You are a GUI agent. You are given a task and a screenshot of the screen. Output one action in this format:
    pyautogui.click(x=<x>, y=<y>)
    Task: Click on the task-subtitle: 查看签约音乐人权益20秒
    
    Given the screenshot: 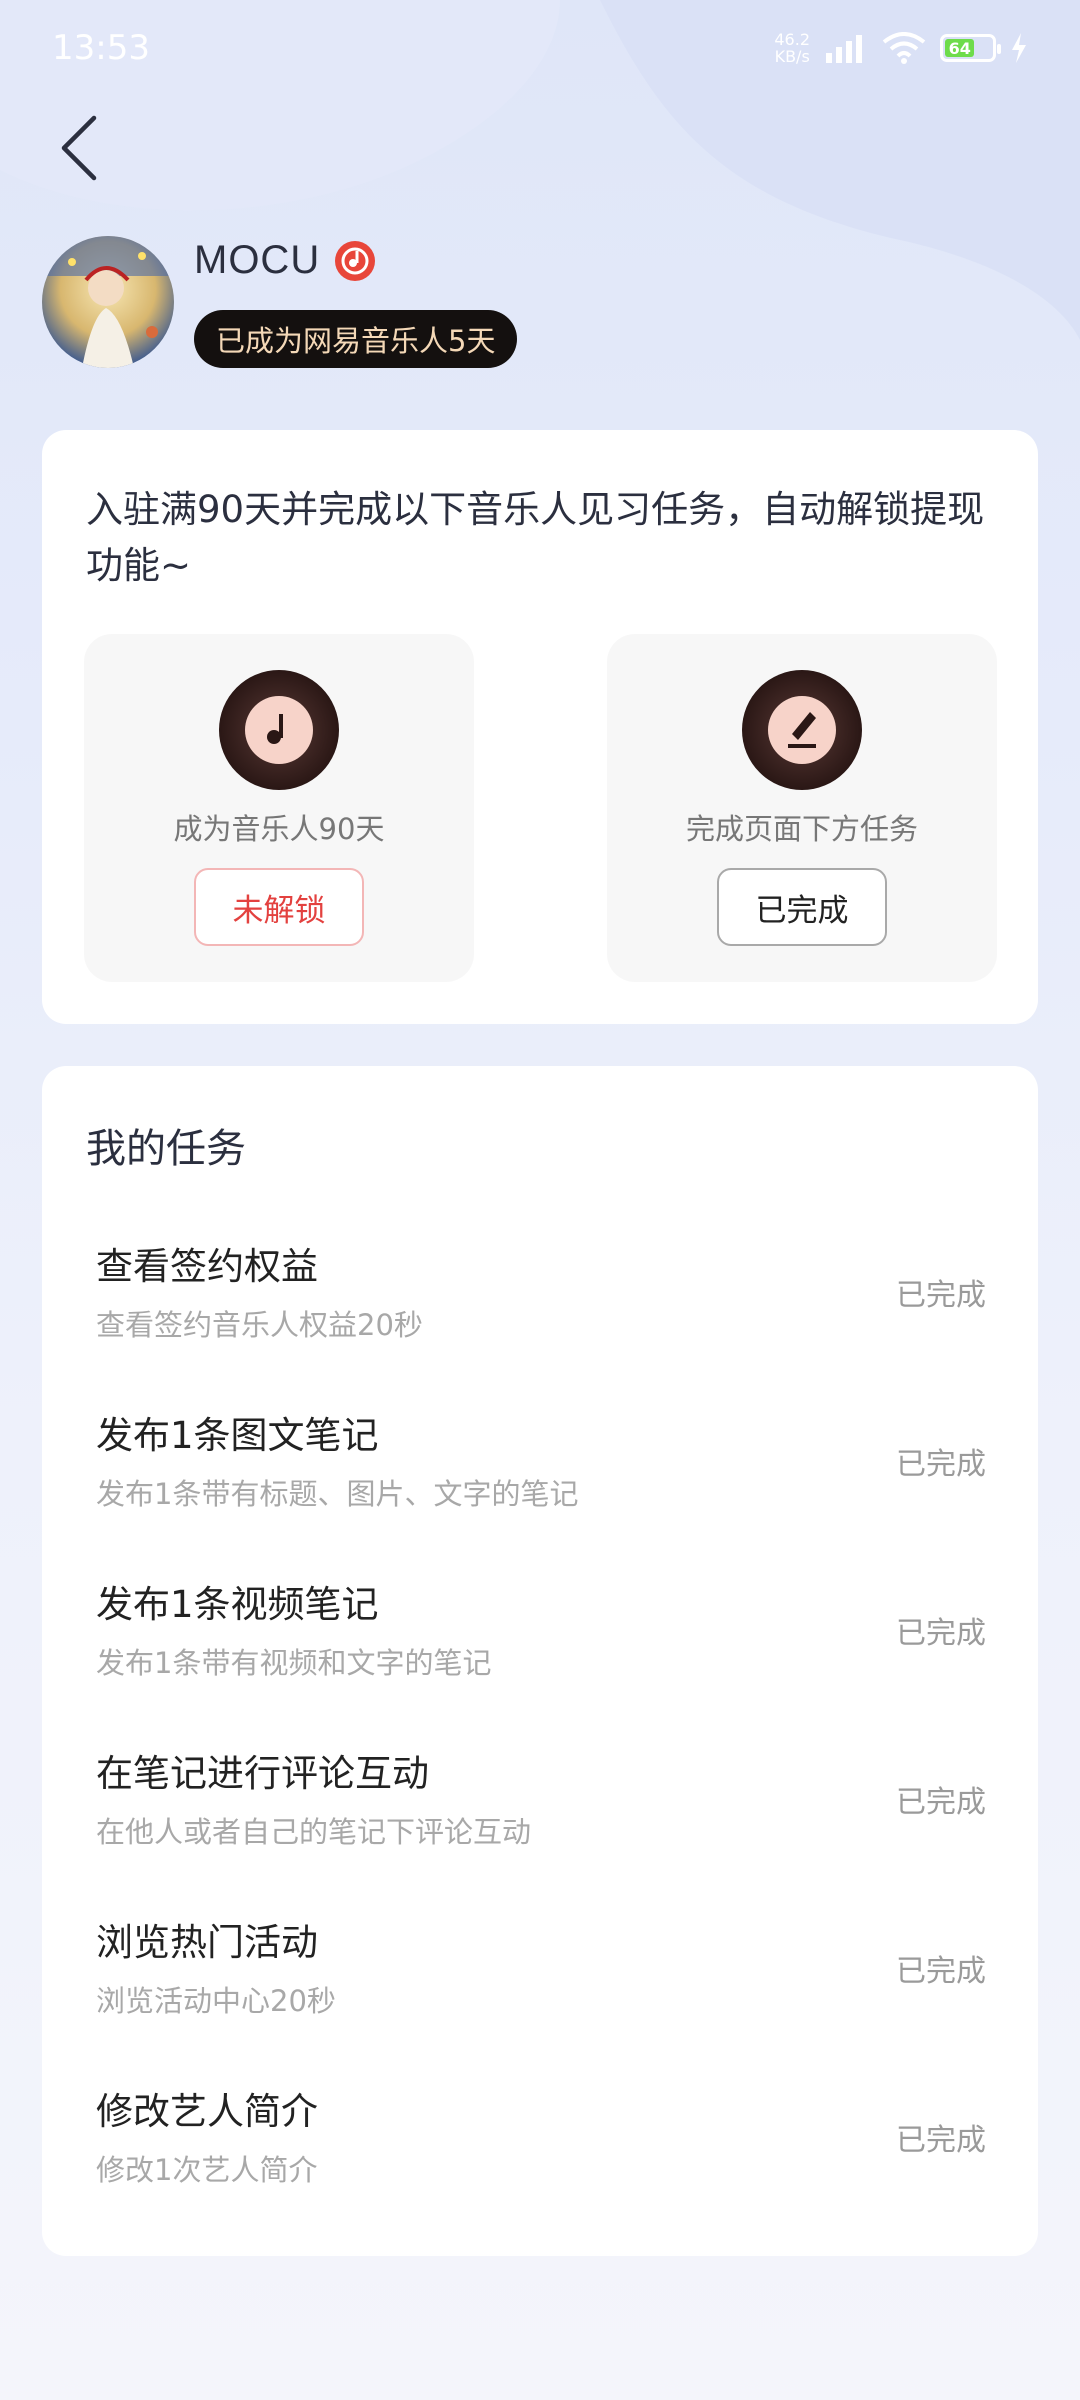 What is the action you would take?
    pyautogui.click(x=259, y=1325)
    